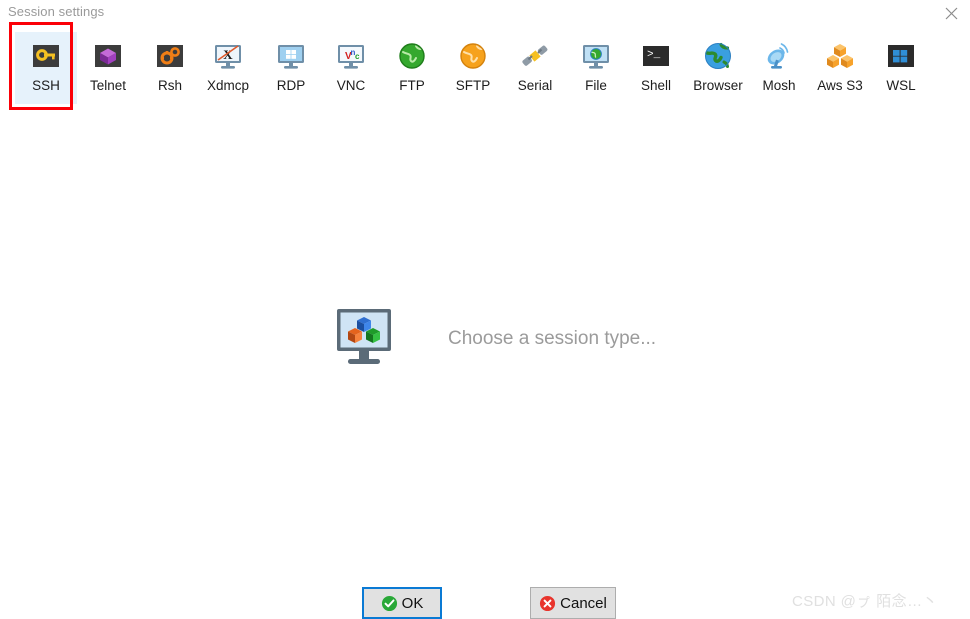  What do you see at coordinates (46, 56) in the screenshot?
I see `ssh-key-icon` at bounding box center [46, 56].